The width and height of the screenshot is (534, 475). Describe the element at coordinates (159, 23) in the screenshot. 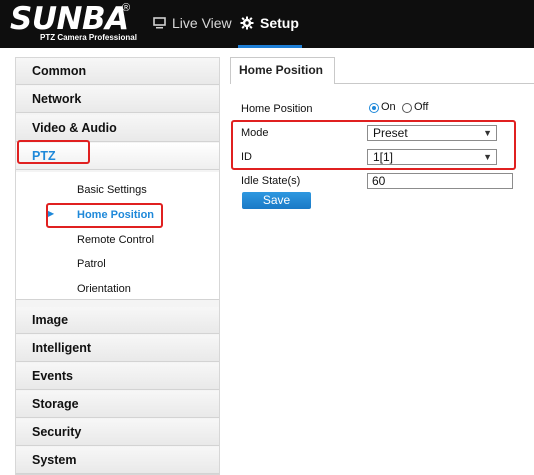

I see `monitor-icon` at that location.